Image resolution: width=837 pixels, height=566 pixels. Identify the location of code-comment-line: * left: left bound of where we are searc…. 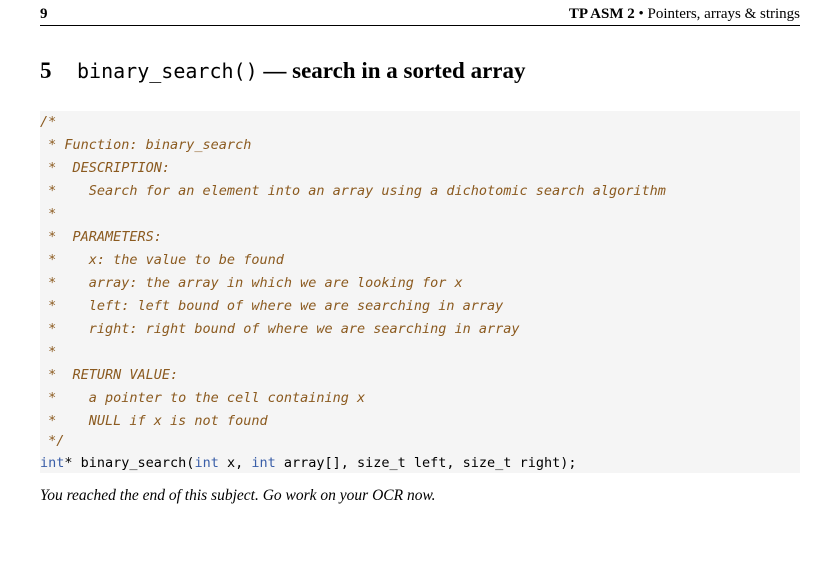
(272, 306).